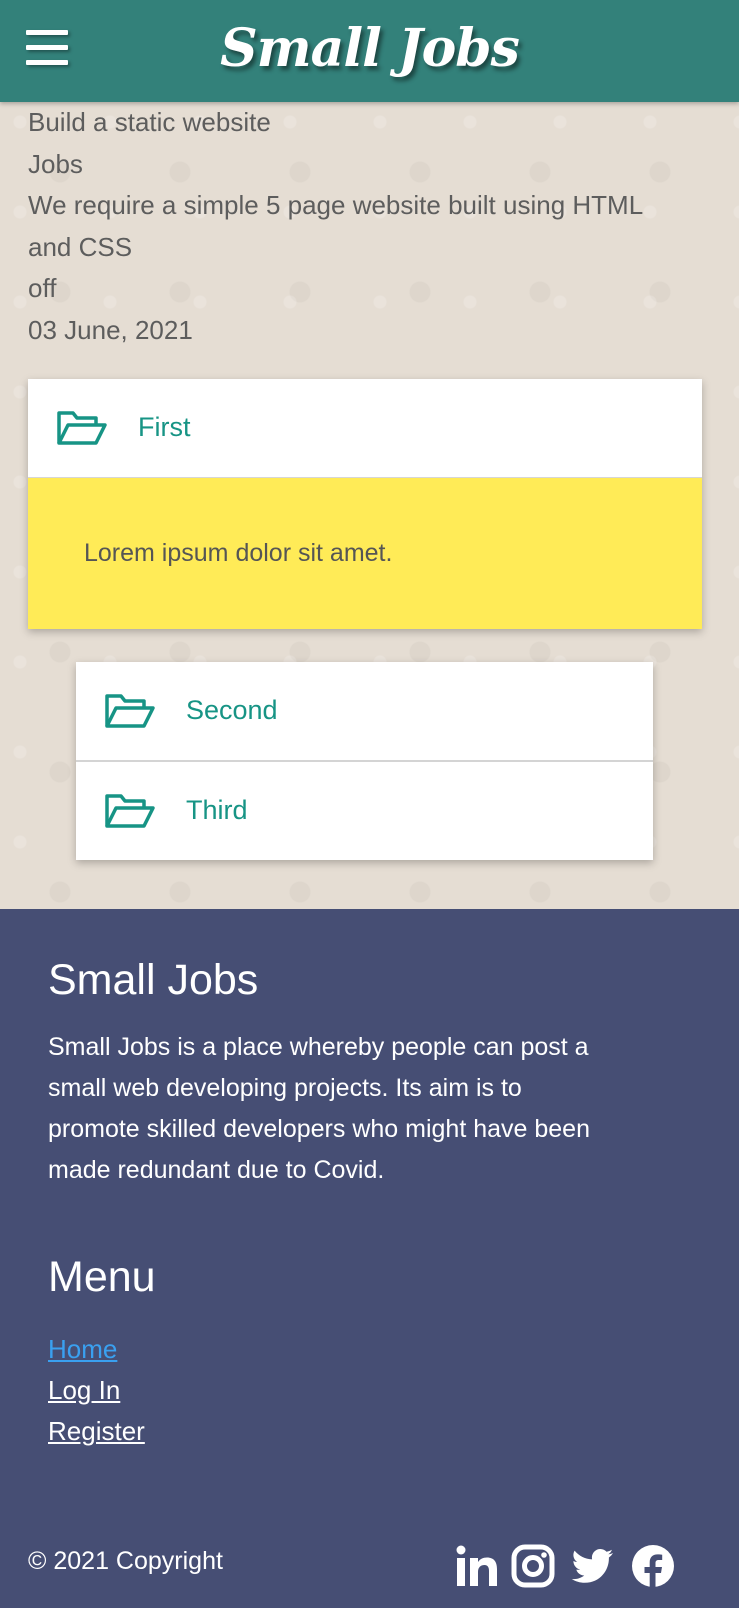 This screenshot has height=1608, width=739. I want to click on accordion-body-text: Lorem ipsum dolor sit amet., so click(238, 553).